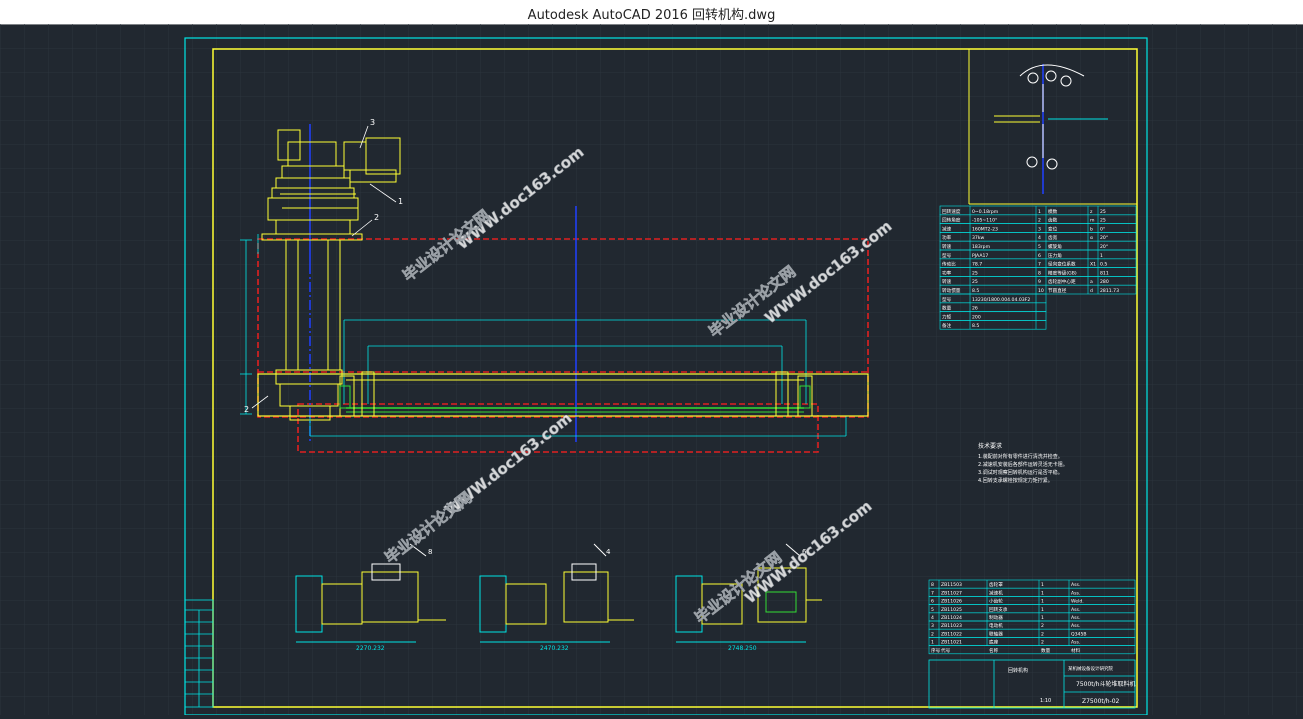 This screenshot has height=719, width=1303. I want to click on params-cell: 160MT2-23, so click(985, 229).